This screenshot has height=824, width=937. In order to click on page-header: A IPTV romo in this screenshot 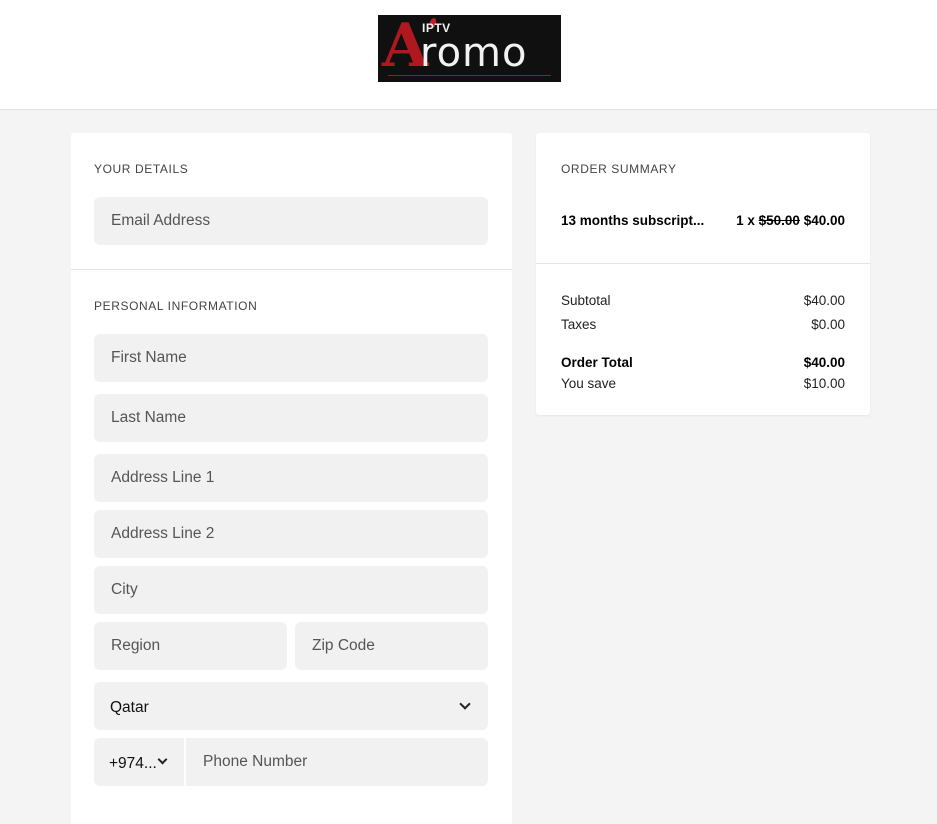, I will do `click(468, 55)`.